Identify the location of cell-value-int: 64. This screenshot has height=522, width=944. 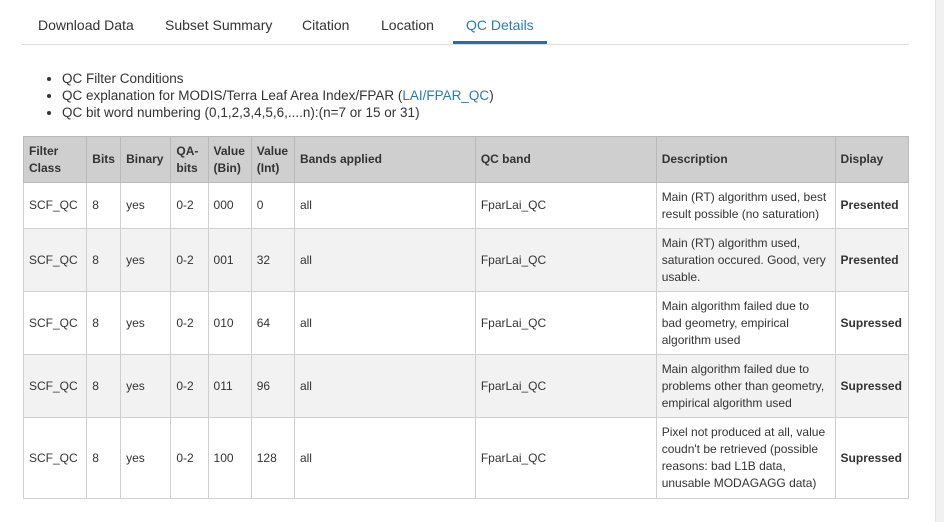
(272, 323).